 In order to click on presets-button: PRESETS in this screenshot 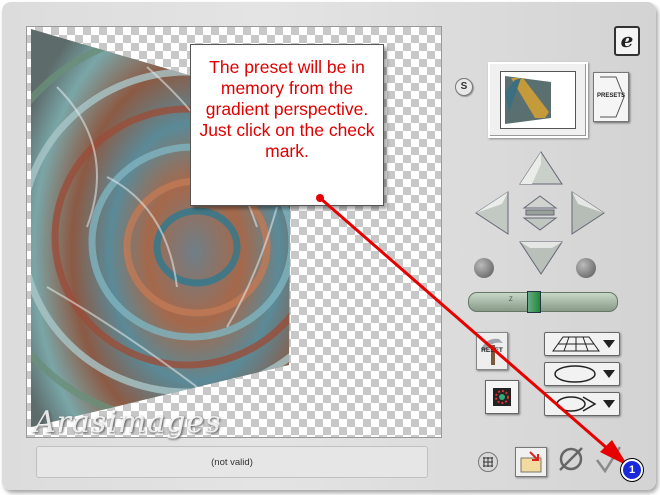, I will do `click(611, 97)`.